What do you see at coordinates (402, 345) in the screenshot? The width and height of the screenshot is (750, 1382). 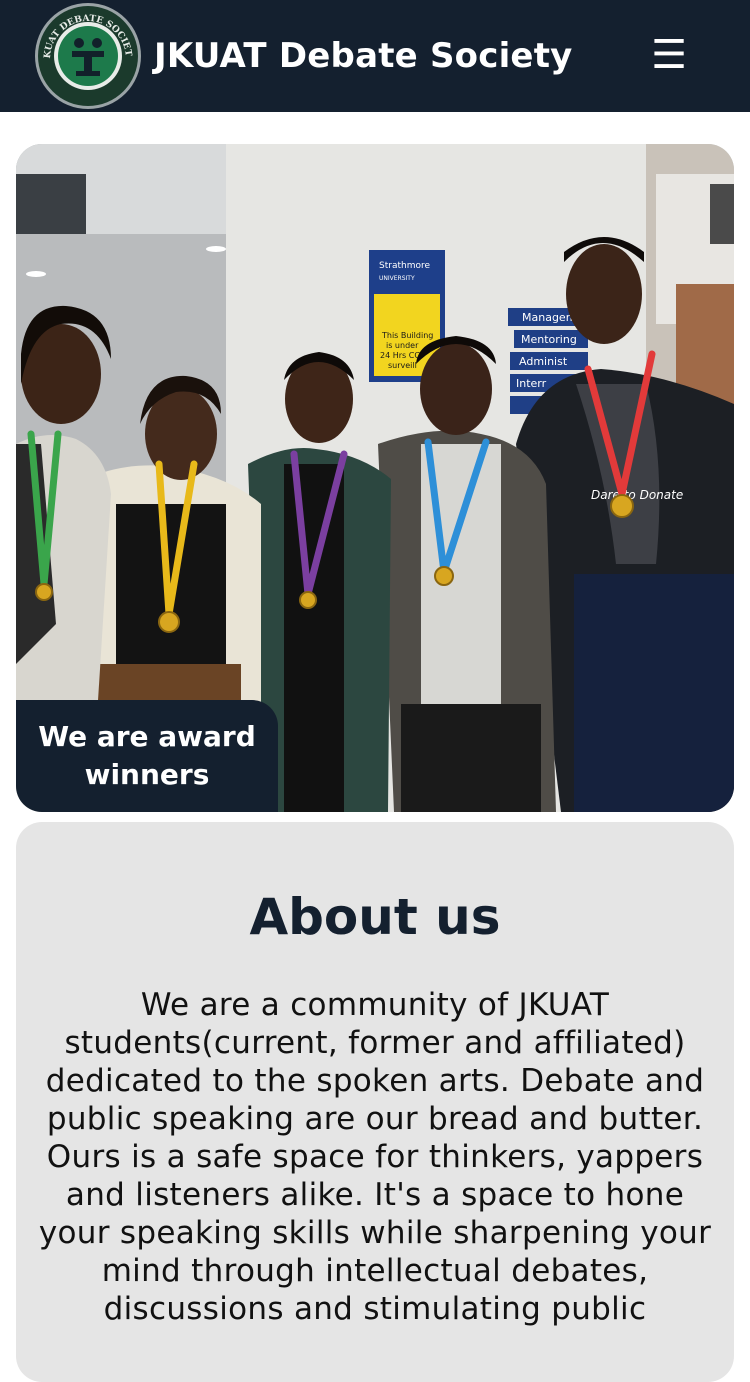 I see `sign-notice-2: is under` at bounding box center [402, 345].